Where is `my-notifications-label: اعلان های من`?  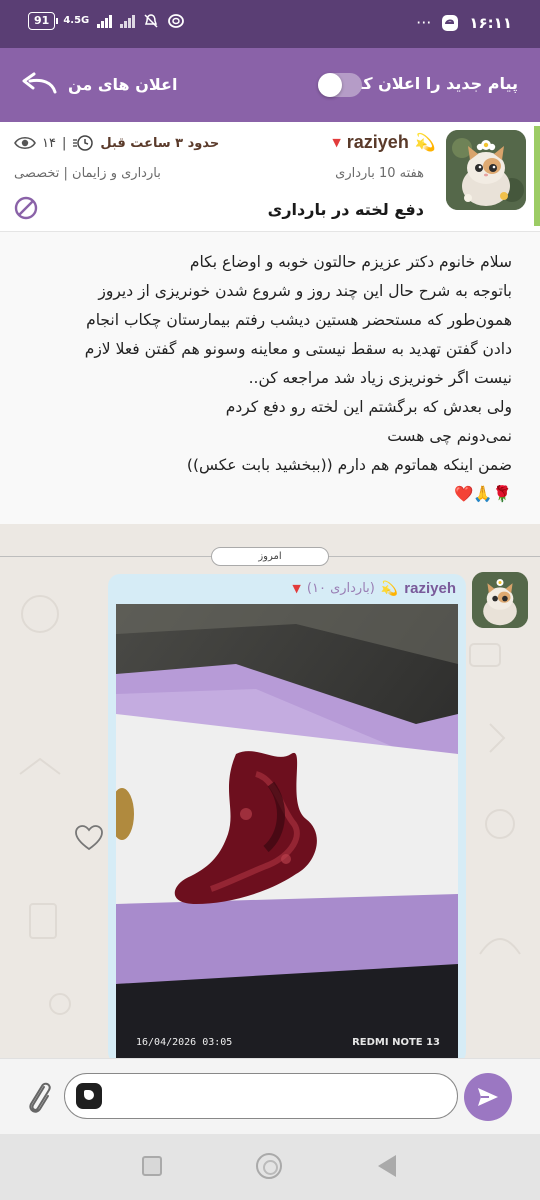 my-notifications-label: اعلان های من is located at coordinates (123, 84).